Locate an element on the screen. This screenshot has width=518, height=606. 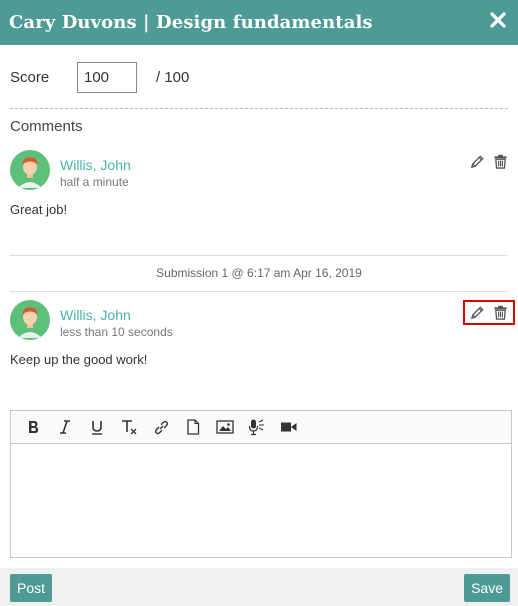
dialog-header: Cary Duvons | Design fundamentals is located at coordinates (259, 22).